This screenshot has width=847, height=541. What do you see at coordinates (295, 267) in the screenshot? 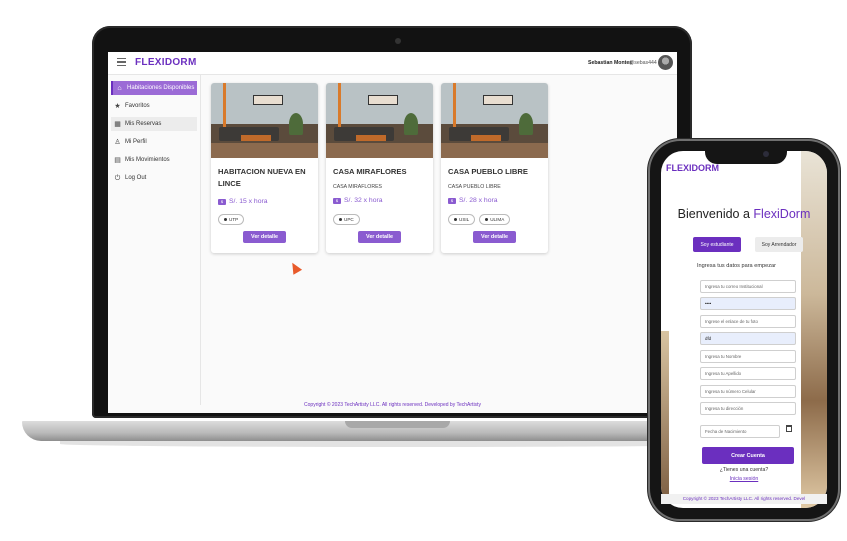
I see `mouse-cursor-icon` at bounding box center [295, 267].